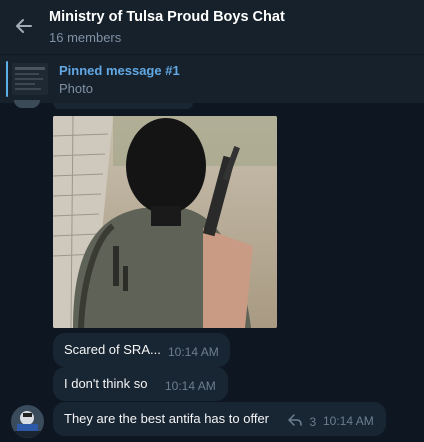 Image resolution: width=424 pixels, height=442 pixels. I want to click on message-text: I don't think so, so click(106, 383).